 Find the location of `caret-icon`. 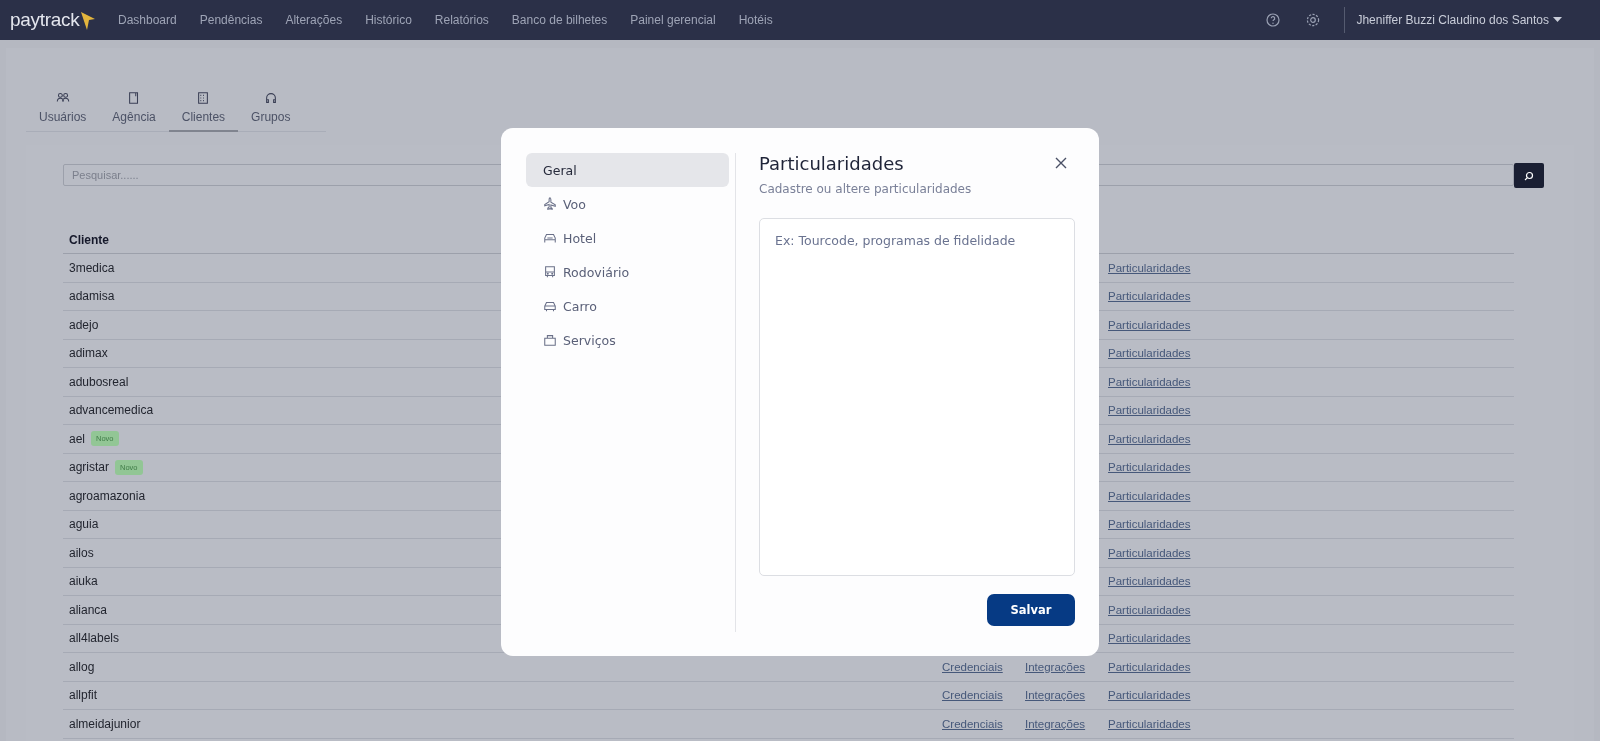

caret-icon is located at coordinates (1557, 20).